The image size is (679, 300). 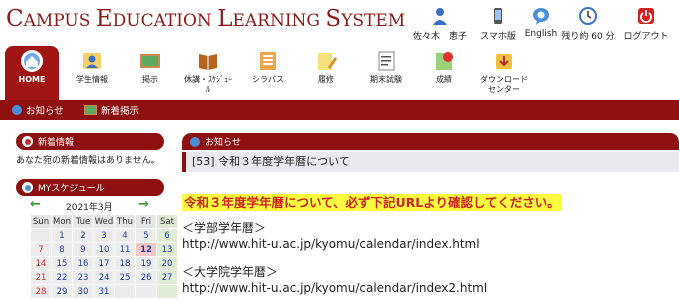 What do you see at coordinates (125, 263) in the screenshot?
I see `calendar-day-cell: 18` at bounding box center [125, 263].